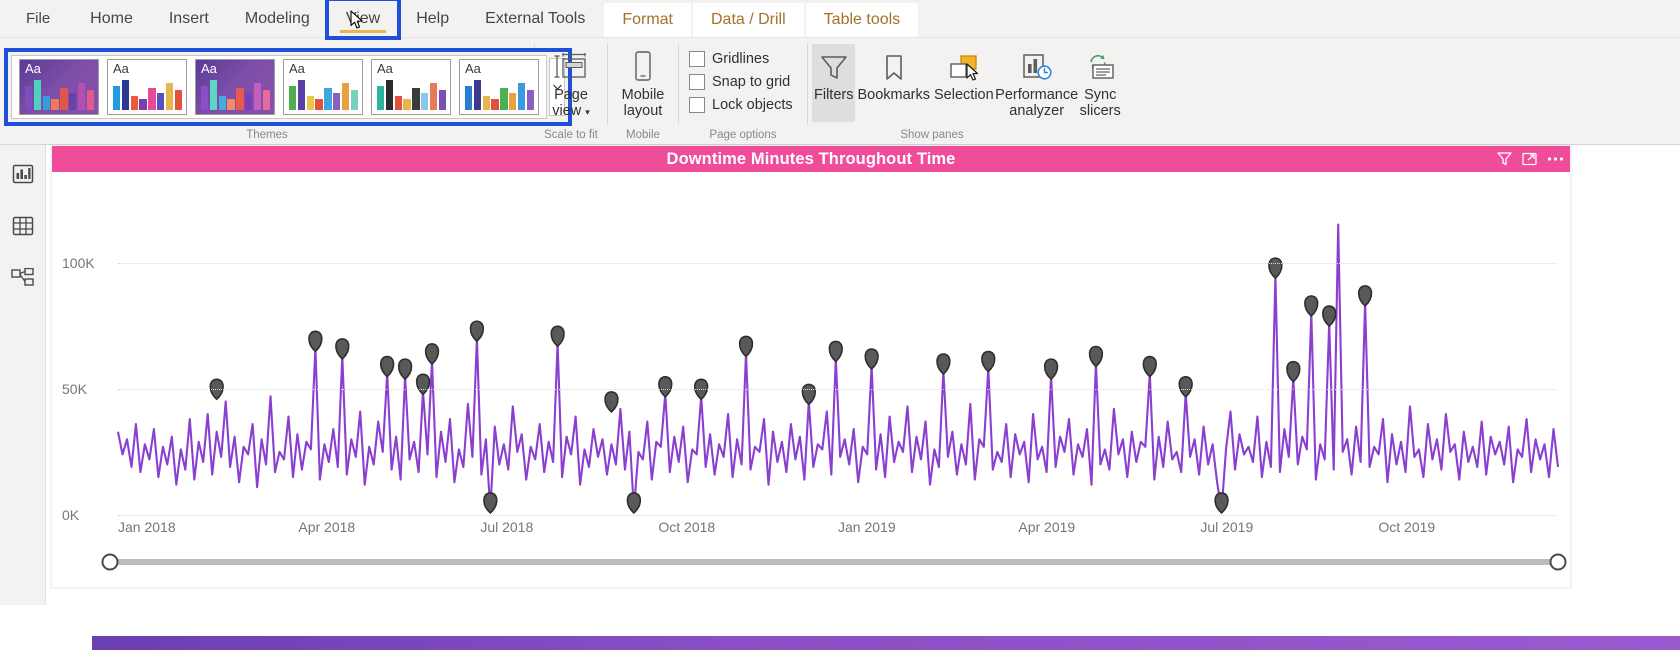 The width and height of the screenshot is (1680, 650). What do you see at coordinates (147, 87) in the screenshot?
I see `theme-thumbnail-1: Aa` at bounding box center [147, 87].